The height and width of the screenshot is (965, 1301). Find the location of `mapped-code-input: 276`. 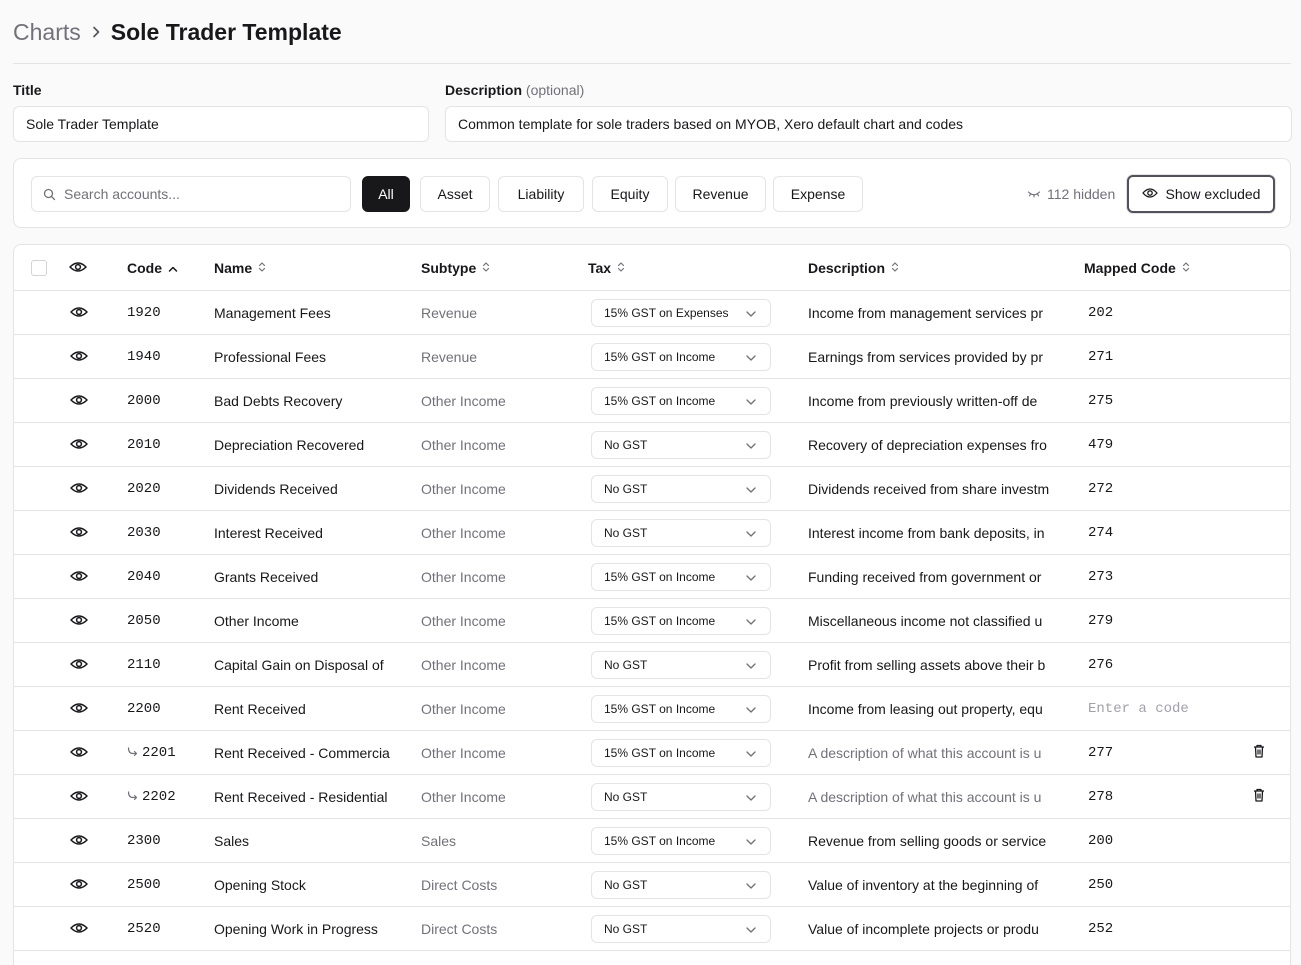

mapped-code-input: 276 is located at coordinates (1154, 664).